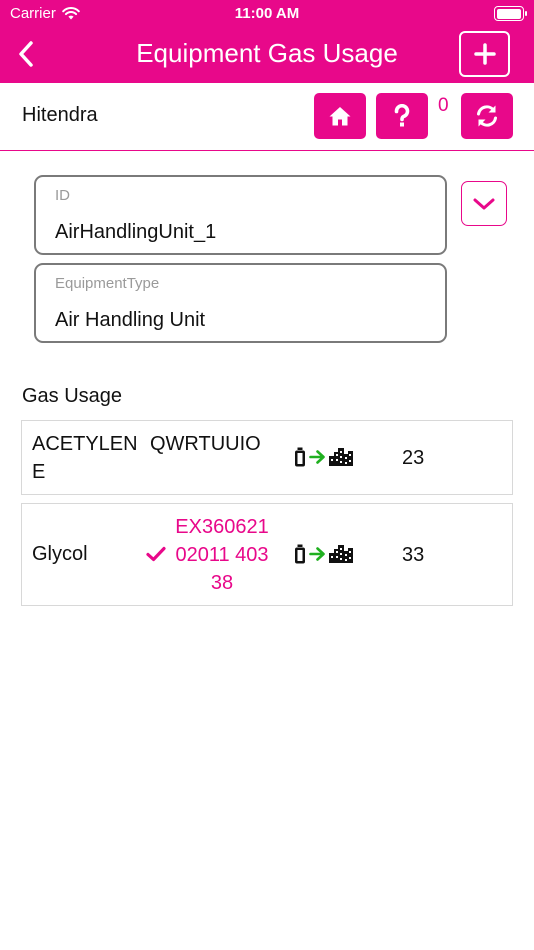  I want to click on sync-button, so click(487, 116).